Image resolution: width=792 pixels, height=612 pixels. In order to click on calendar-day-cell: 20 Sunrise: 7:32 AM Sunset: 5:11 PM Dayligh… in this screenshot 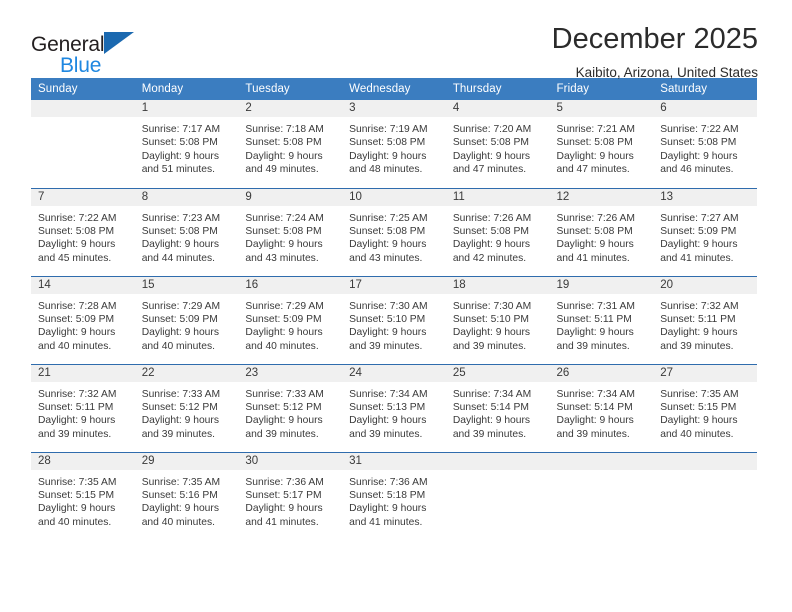, I will do `click(705, 319)`.